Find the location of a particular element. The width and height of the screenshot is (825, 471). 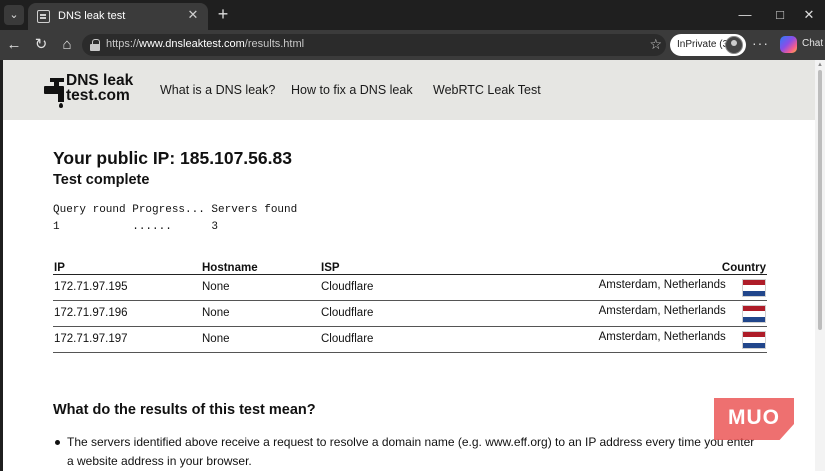

chat-label: Chat is located at coordinates (812, 43).